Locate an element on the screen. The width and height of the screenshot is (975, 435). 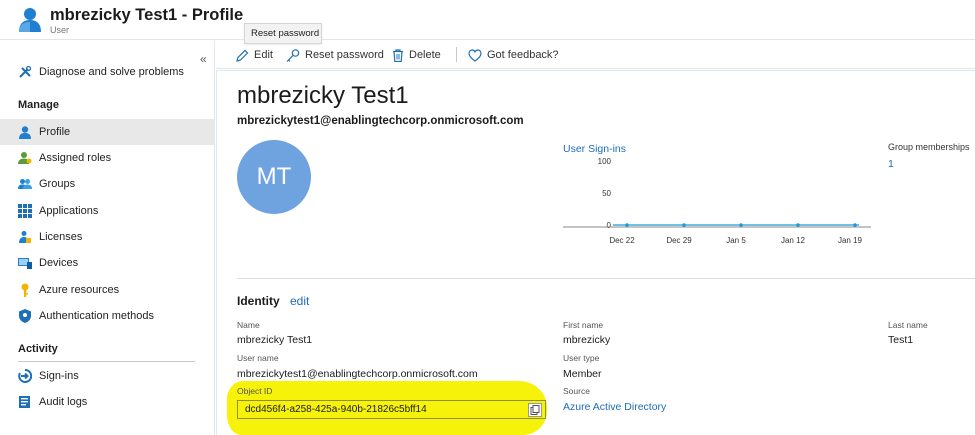
source-value: Azure Active Directory is located at coordinates (614, 407).